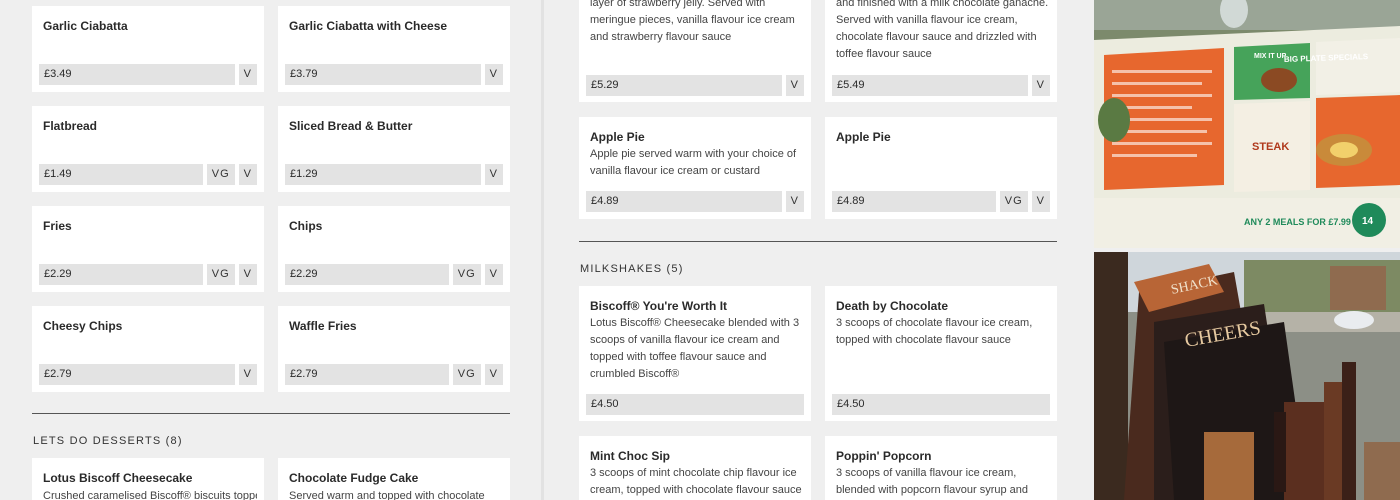 This screenshot has width=1400, height=500. I want to click on price-bar: £2.79 V, so click(148, 374).